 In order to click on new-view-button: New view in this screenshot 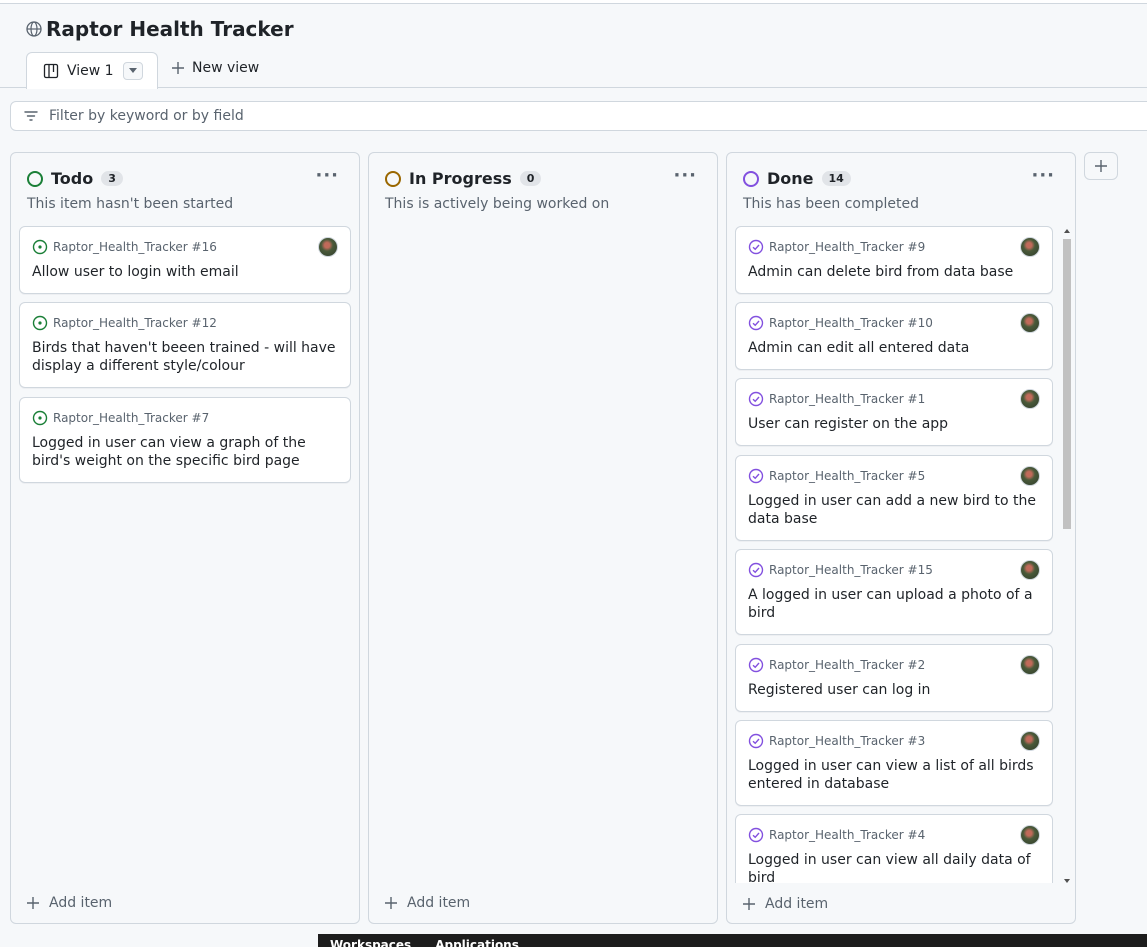, I will do `click(215, 68)`.